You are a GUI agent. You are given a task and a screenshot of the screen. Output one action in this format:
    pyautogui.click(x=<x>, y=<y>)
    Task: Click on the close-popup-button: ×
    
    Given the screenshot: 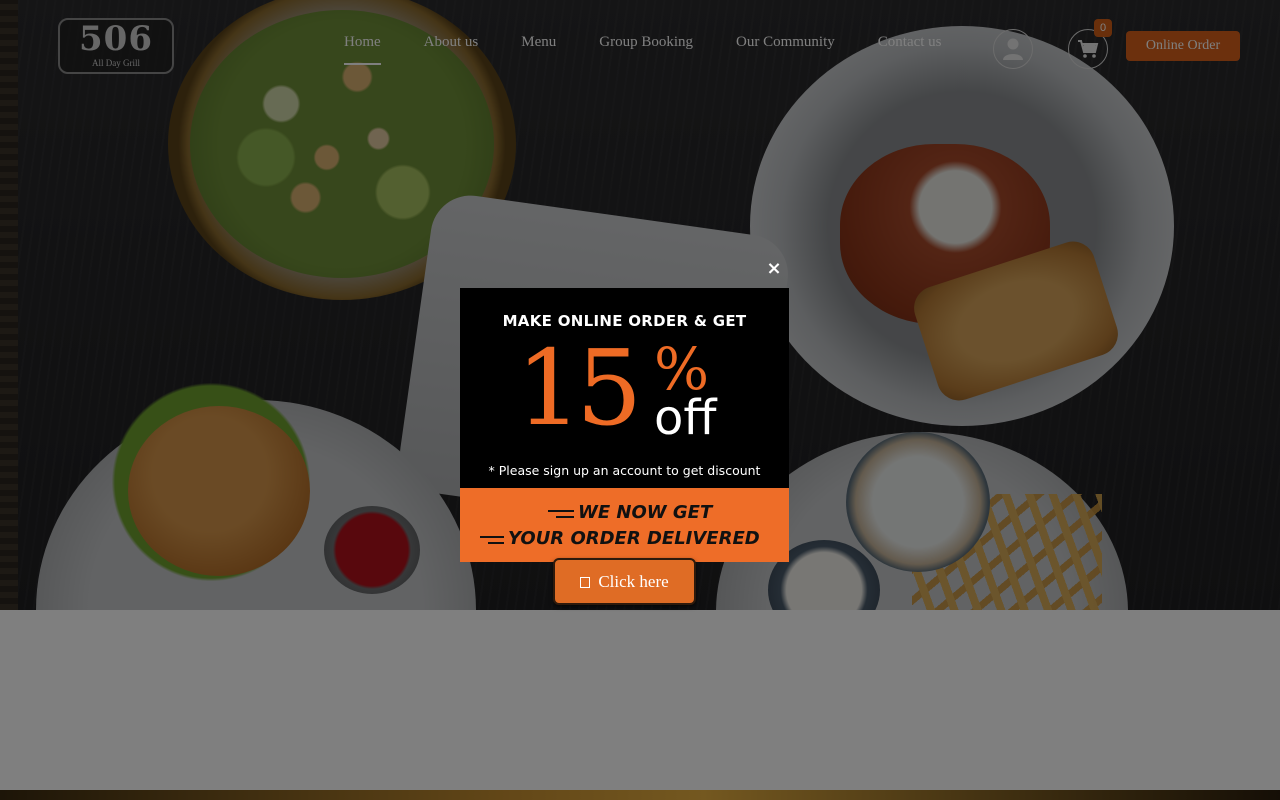 What is the action you would take?
    pyautogui.click(x=774, y=269)
    